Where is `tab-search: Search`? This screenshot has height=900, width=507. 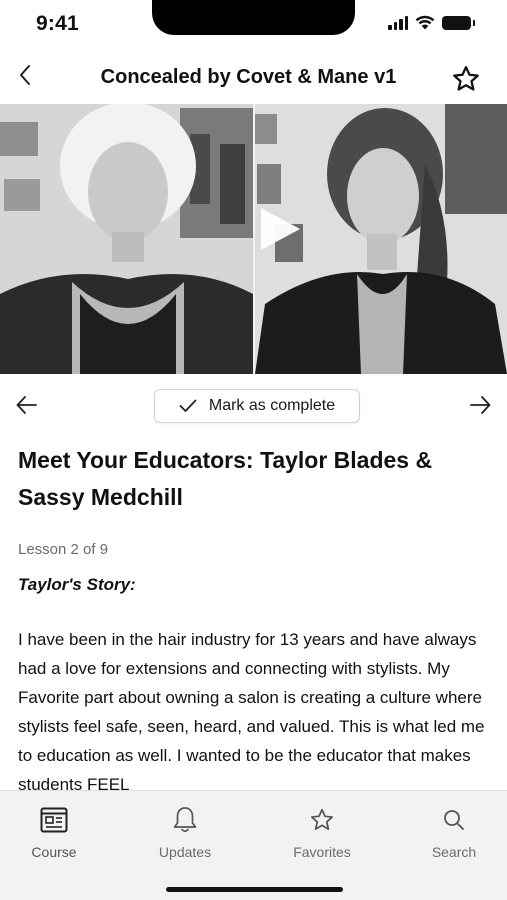
tab-search: Search is located at coordinates (454, 832).